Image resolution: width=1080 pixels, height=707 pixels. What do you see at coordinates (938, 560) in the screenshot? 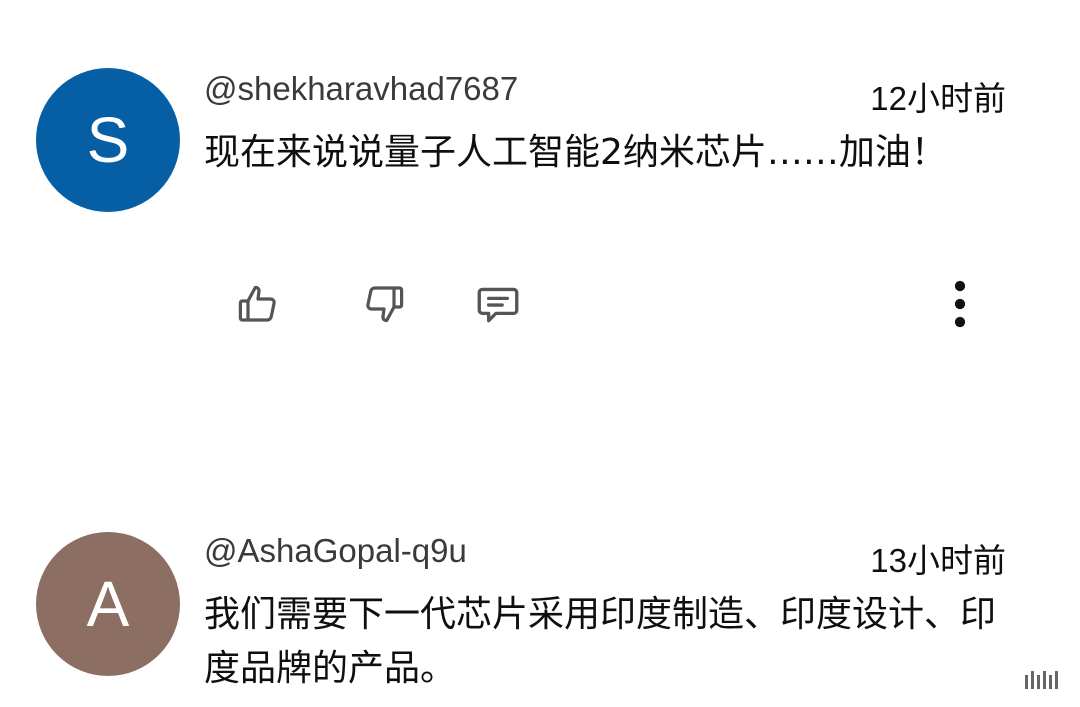
I see `comment-timestamp: 13小时前` at bounding box center [938, 560].